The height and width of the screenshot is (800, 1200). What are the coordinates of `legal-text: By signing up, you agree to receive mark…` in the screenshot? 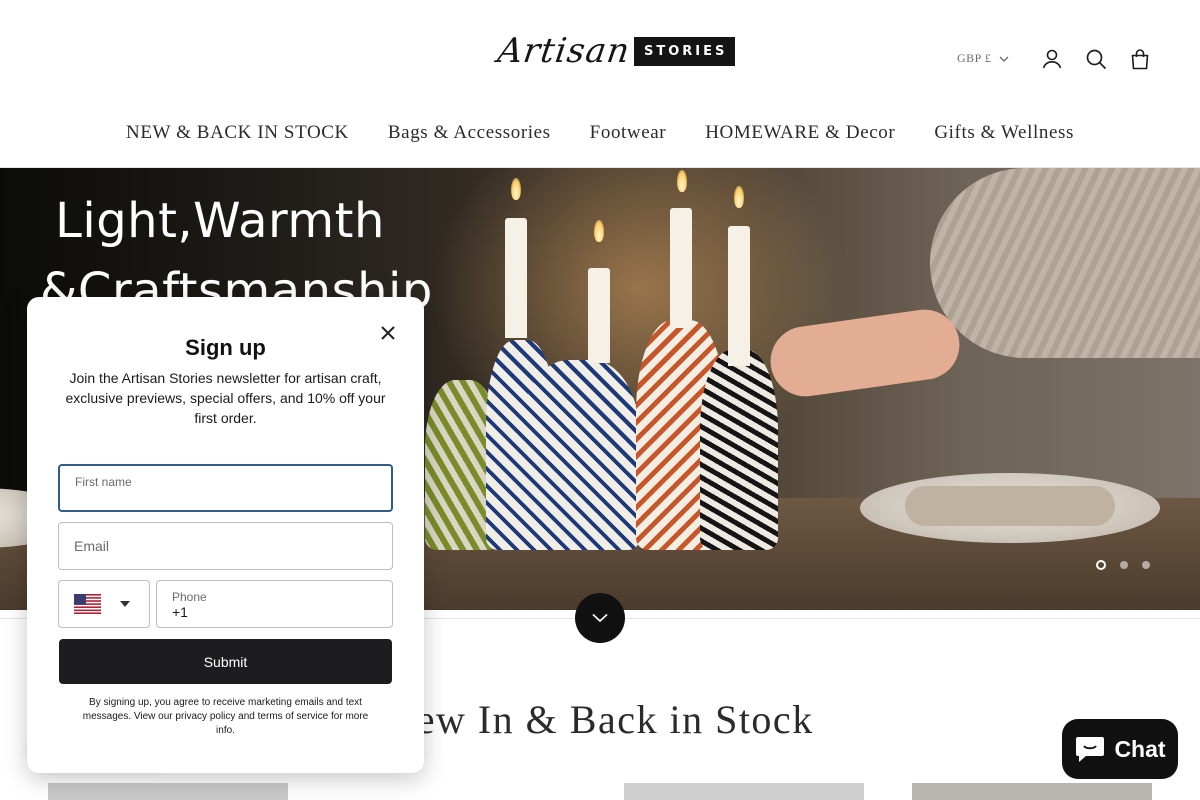 It's located at (225, 716).